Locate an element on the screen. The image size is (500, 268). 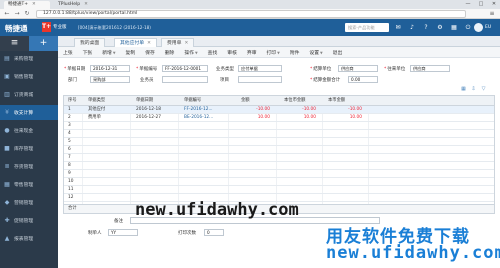
table-row: 9 is located at coordinates (279, 174).